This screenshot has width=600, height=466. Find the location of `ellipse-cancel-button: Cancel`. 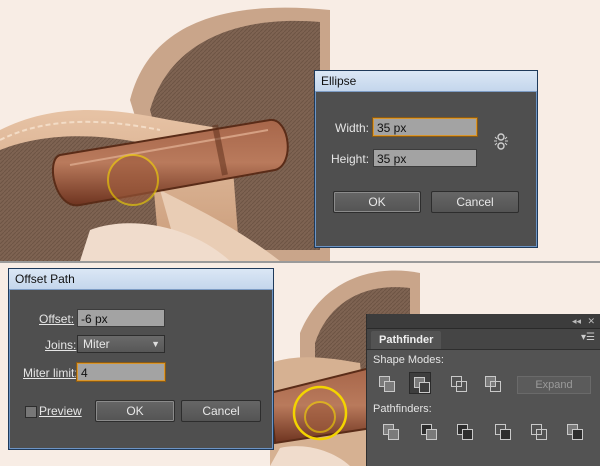

ellipse-cancel-button: Cancel is located at coordinates (475, 202).